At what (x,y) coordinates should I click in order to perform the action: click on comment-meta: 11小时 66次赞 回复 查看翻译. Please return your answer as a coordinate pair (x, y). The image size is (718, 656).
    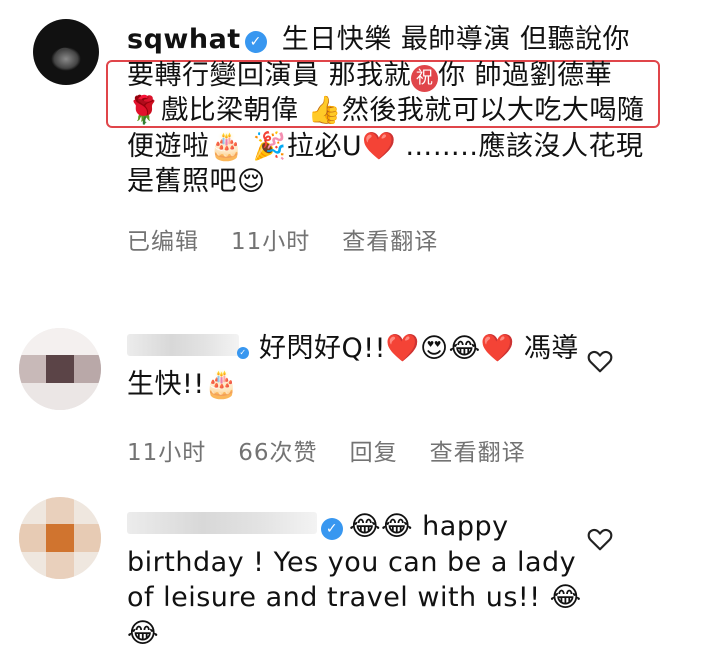
    Looking at the image, I should click on (342, 450).